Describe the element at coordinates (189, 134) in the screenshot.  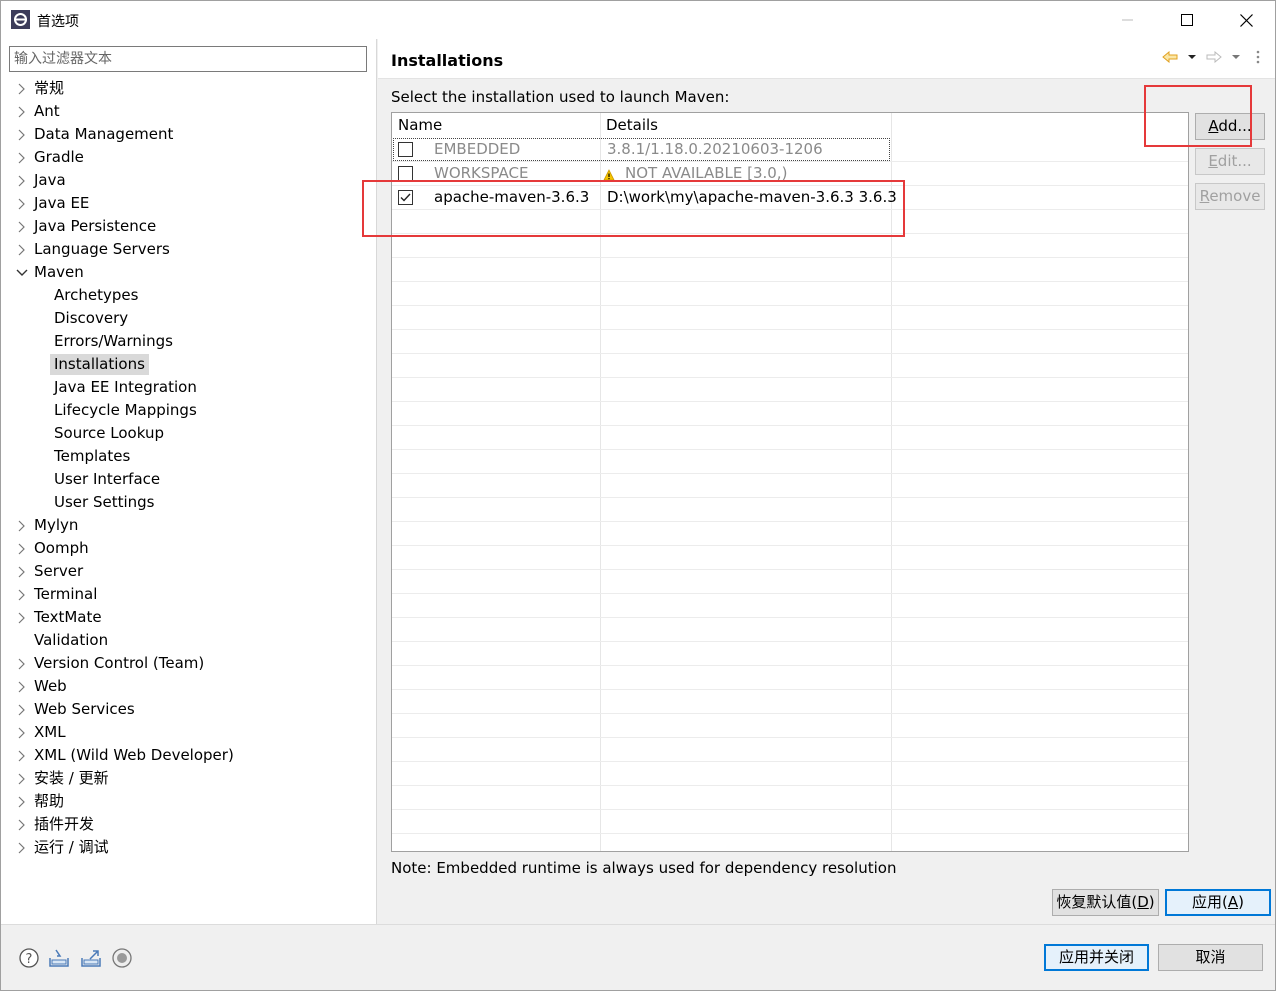
I see `tree-item: Data Management` at that location.